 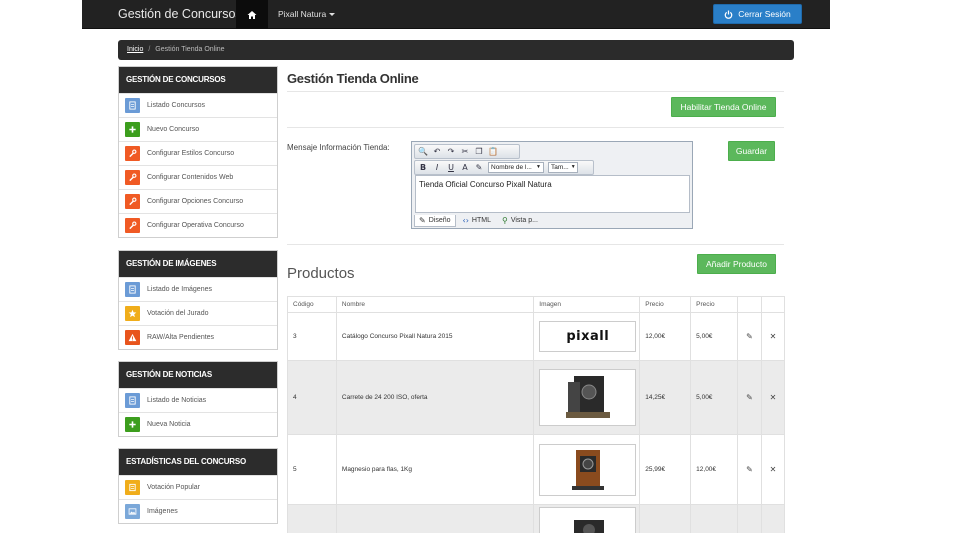 What do you see at coordinates (665, 469) in the screenshot?
I see `cell-price: 25,99€` at bounding box center [665, 469].